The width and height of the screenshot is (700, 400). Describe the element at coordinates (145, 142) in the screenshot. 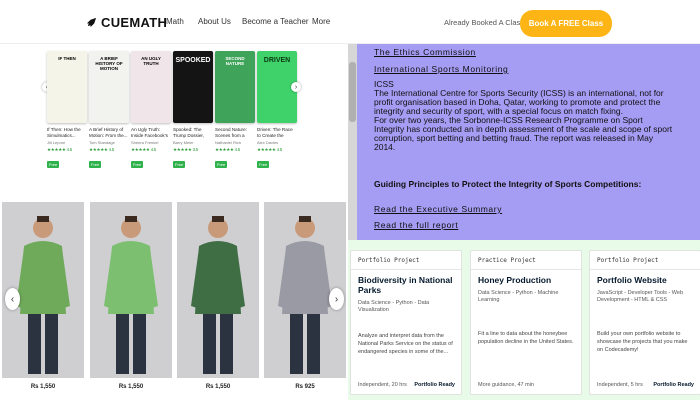

I see `book-author: Sheera Frenkel` at that location.